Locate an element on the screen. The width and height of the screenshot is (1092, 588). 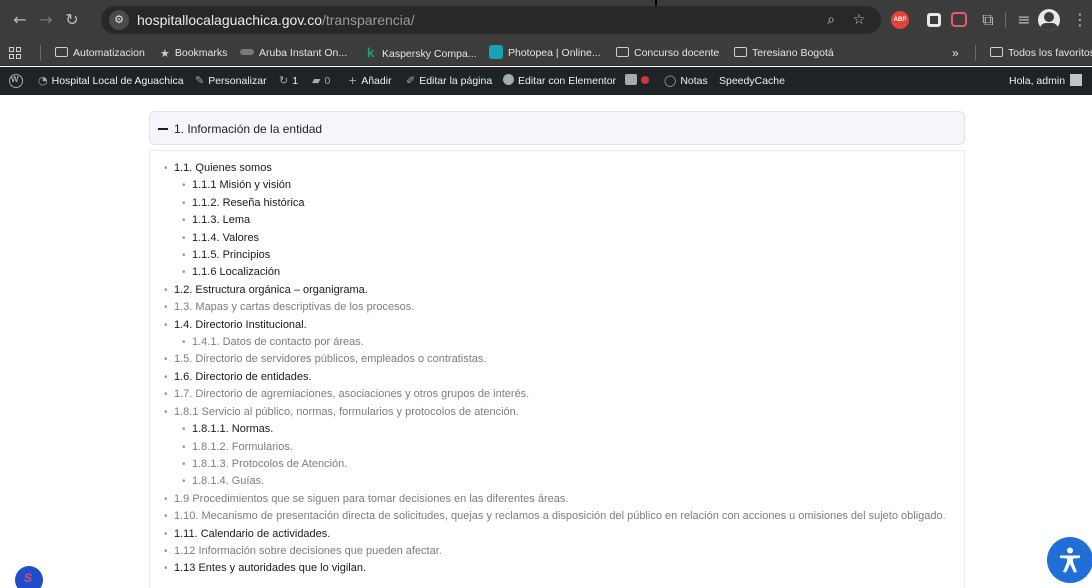
seo-status-dot-icon is located at coordinates (645, 80).